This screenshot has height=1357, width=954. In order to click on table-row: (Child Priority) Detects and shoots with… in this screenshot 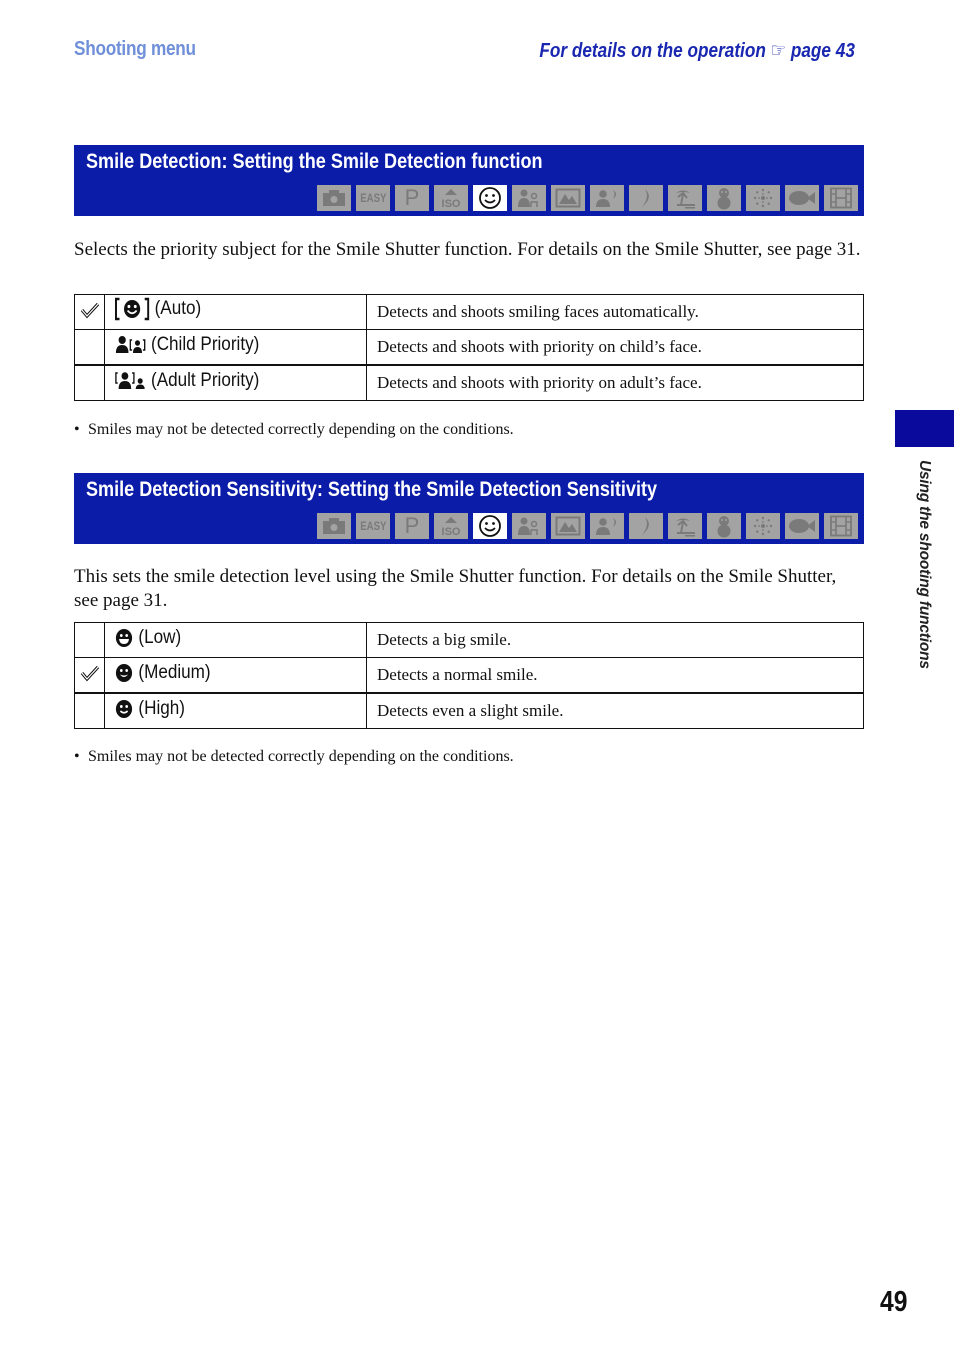, I will do `click(469, 347)`.